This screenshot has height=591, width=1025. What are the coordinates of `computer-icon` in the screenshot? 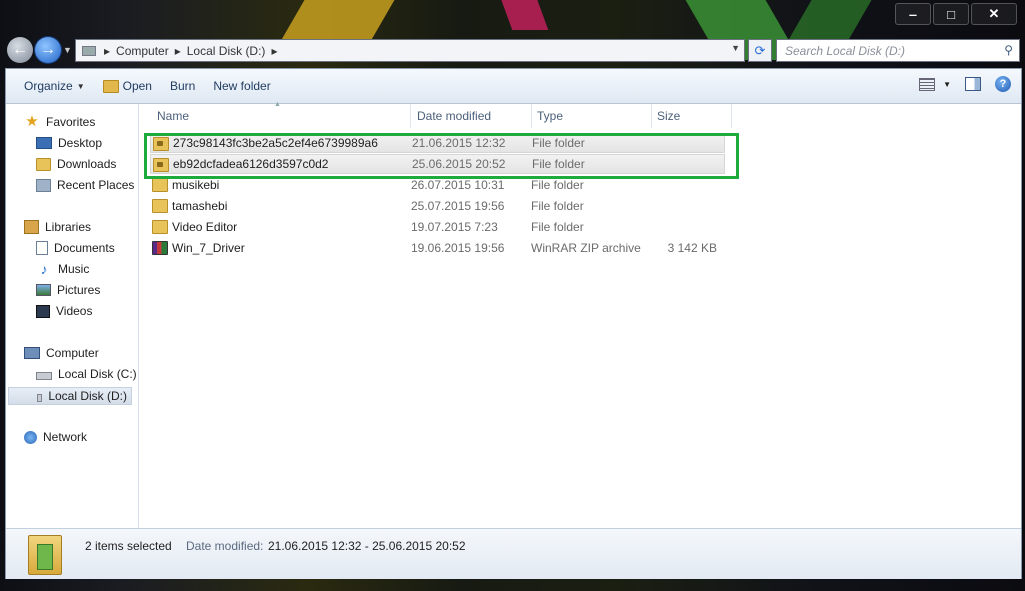 It's located at (32, 353).